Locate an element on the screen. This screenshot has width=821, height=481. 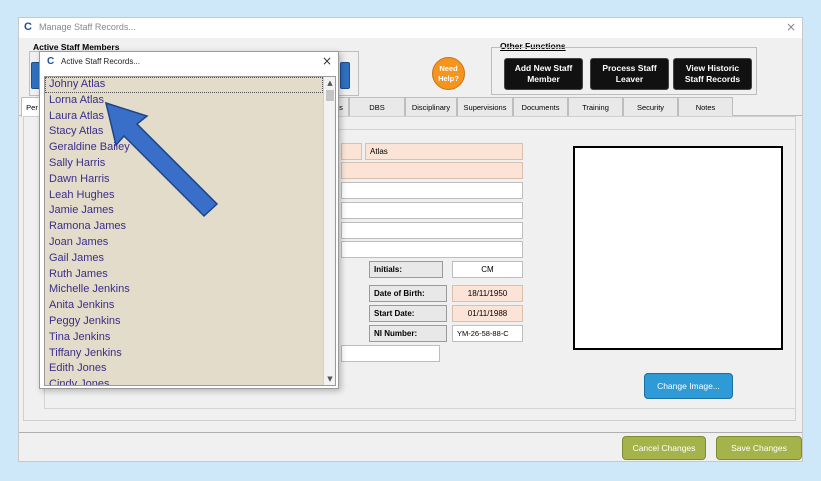
staff-list-item: Gail James is located at coordinates (184, 259).